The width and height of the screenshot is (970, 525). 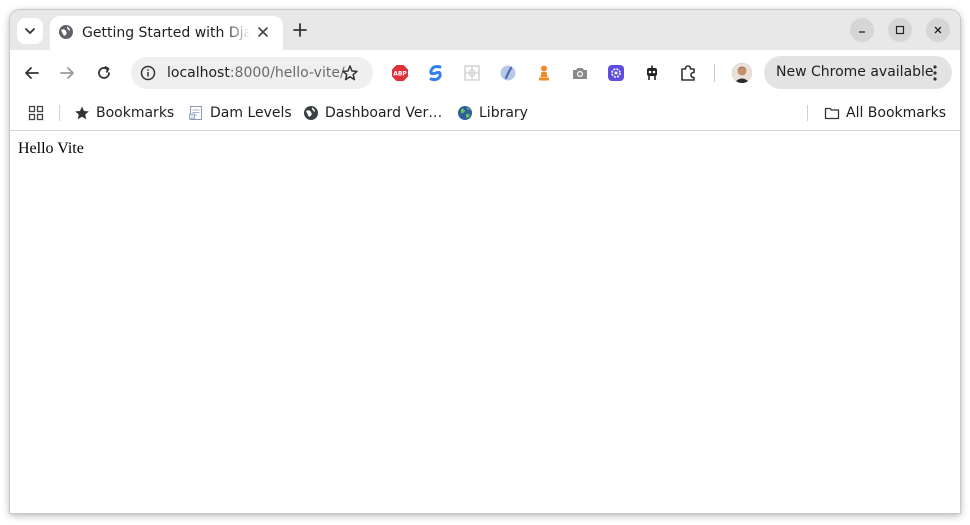 What do you see at coordinates (465, 113) in the screenshot?
I see `earth-icon` at bounding box center [465, 113].